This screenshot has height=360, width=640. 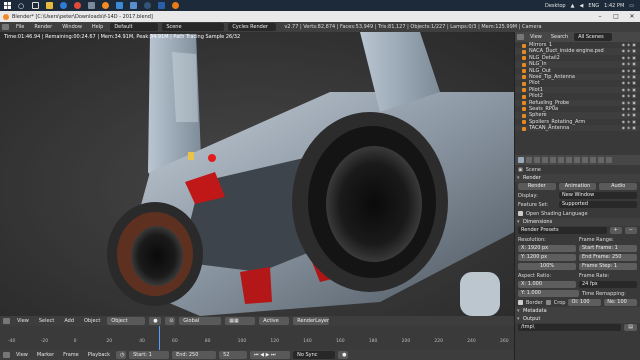 What do you see at coordinates (175, 5) in the screenshot?
I see `blender-2-icon` at bounding box center [175, 5].